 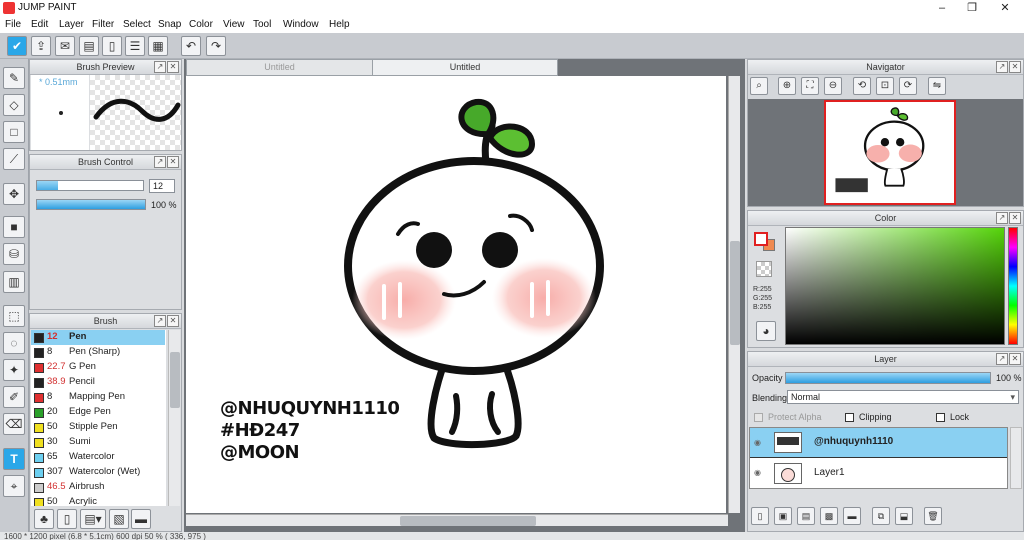 I want to click on brush-list-scrollbar, so click(x=174, y=418).